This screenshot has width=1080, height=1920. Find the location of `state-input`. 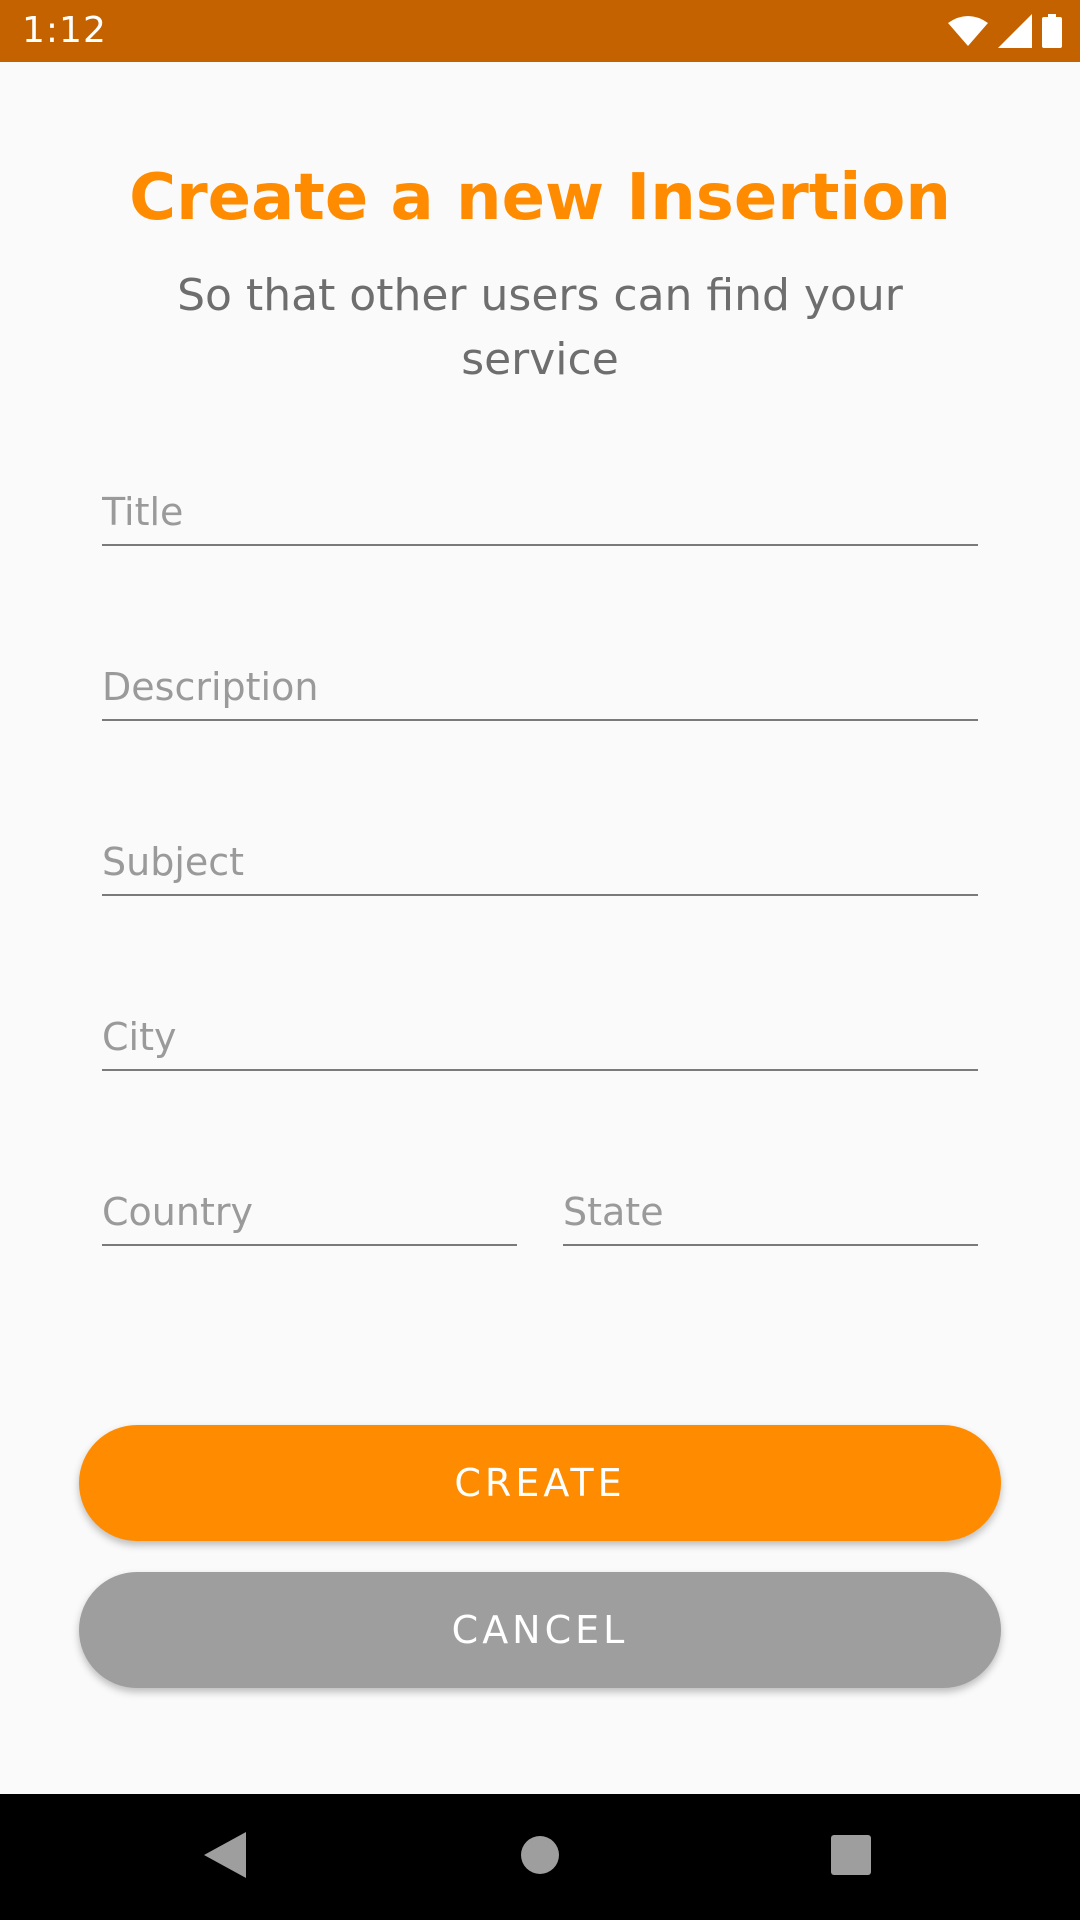

state-input is located at coordinates (770, 1212).